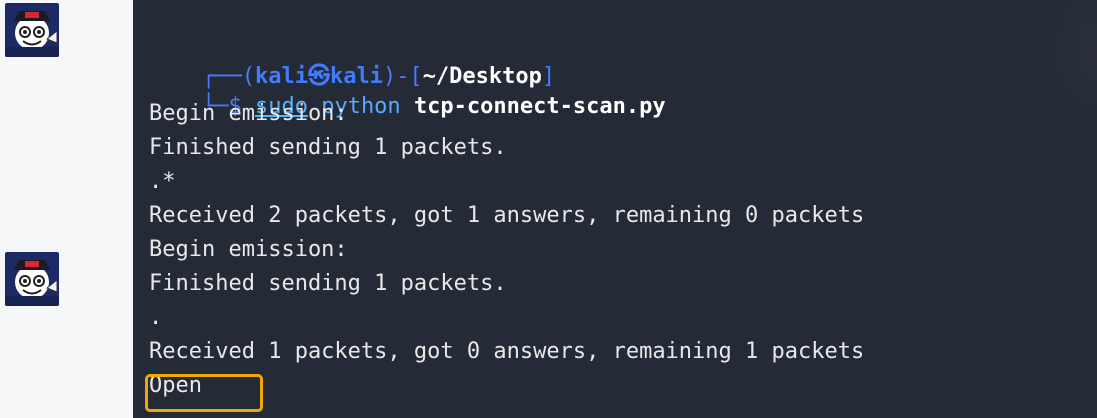 Image resolution: width=1097 pixels, height=418 pixels. What do you see at coordinates (539, 106) in the screenshot?
I see `command-script: tcp-connect-scan.py` at bounding box center [539, 106].